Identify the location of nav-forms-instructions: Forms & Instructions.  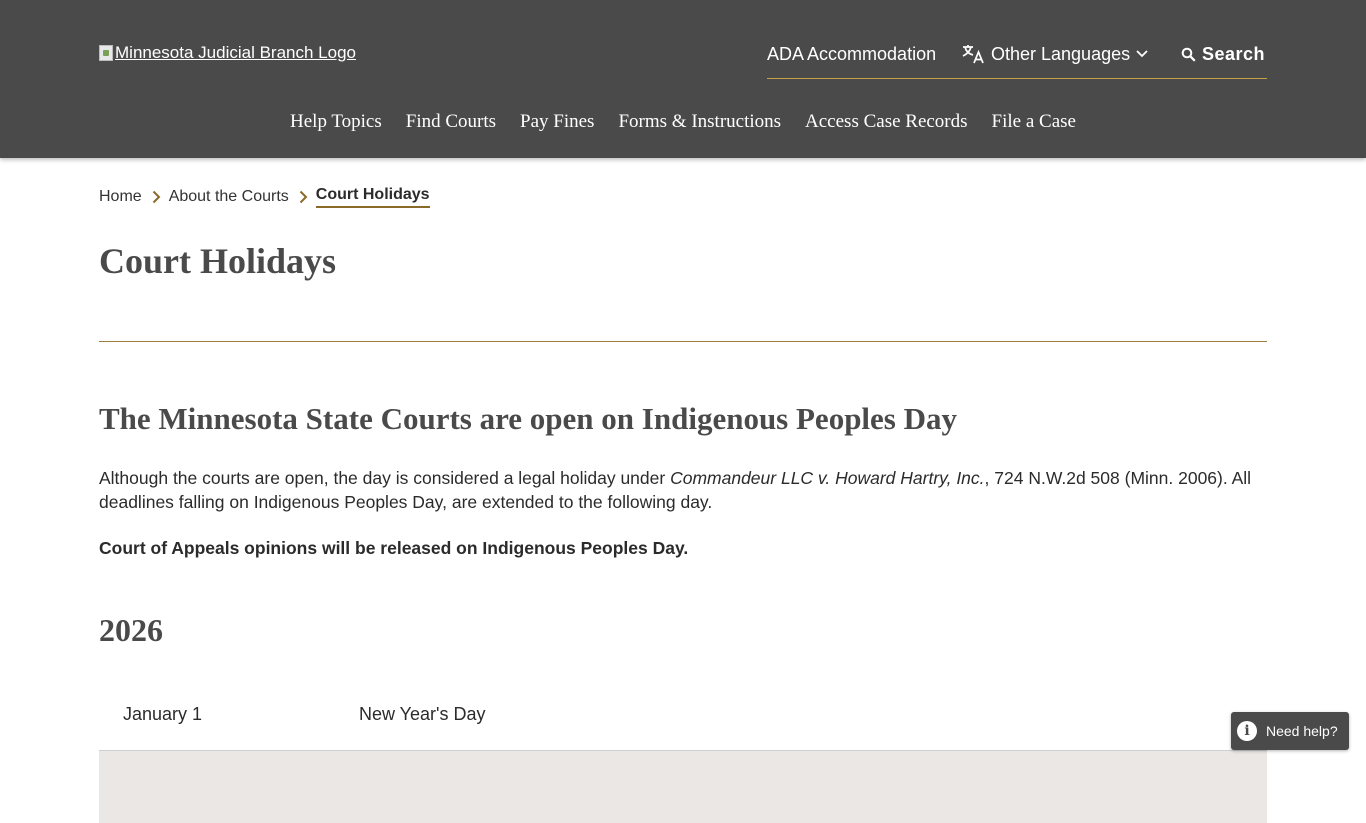
(699, 122).